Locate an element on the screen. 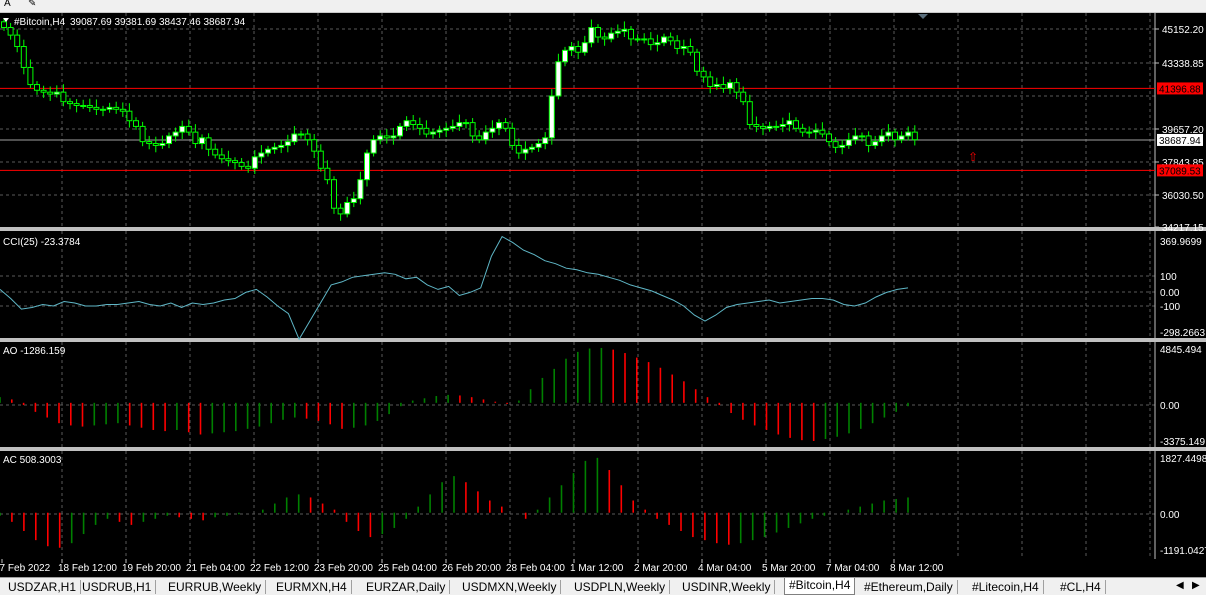  ao-axis-label: -3375.149 is located at coordinates (1182, 442).